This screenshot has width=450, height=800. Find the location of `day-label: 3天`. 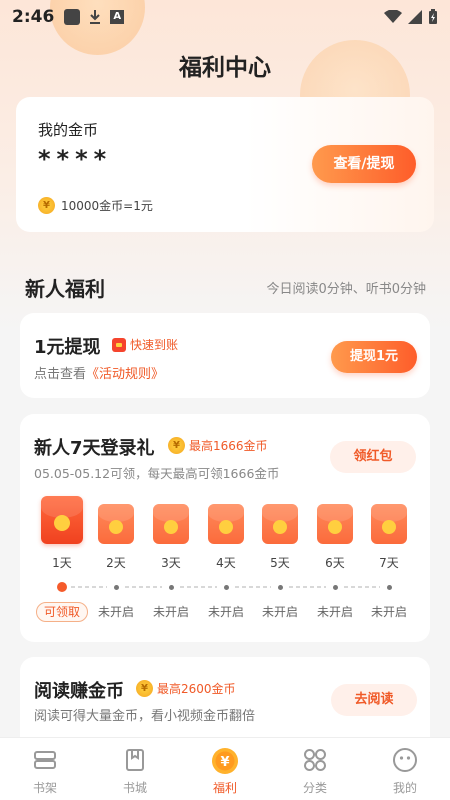

day-label: 3天 is located at coordinates (171, 563).